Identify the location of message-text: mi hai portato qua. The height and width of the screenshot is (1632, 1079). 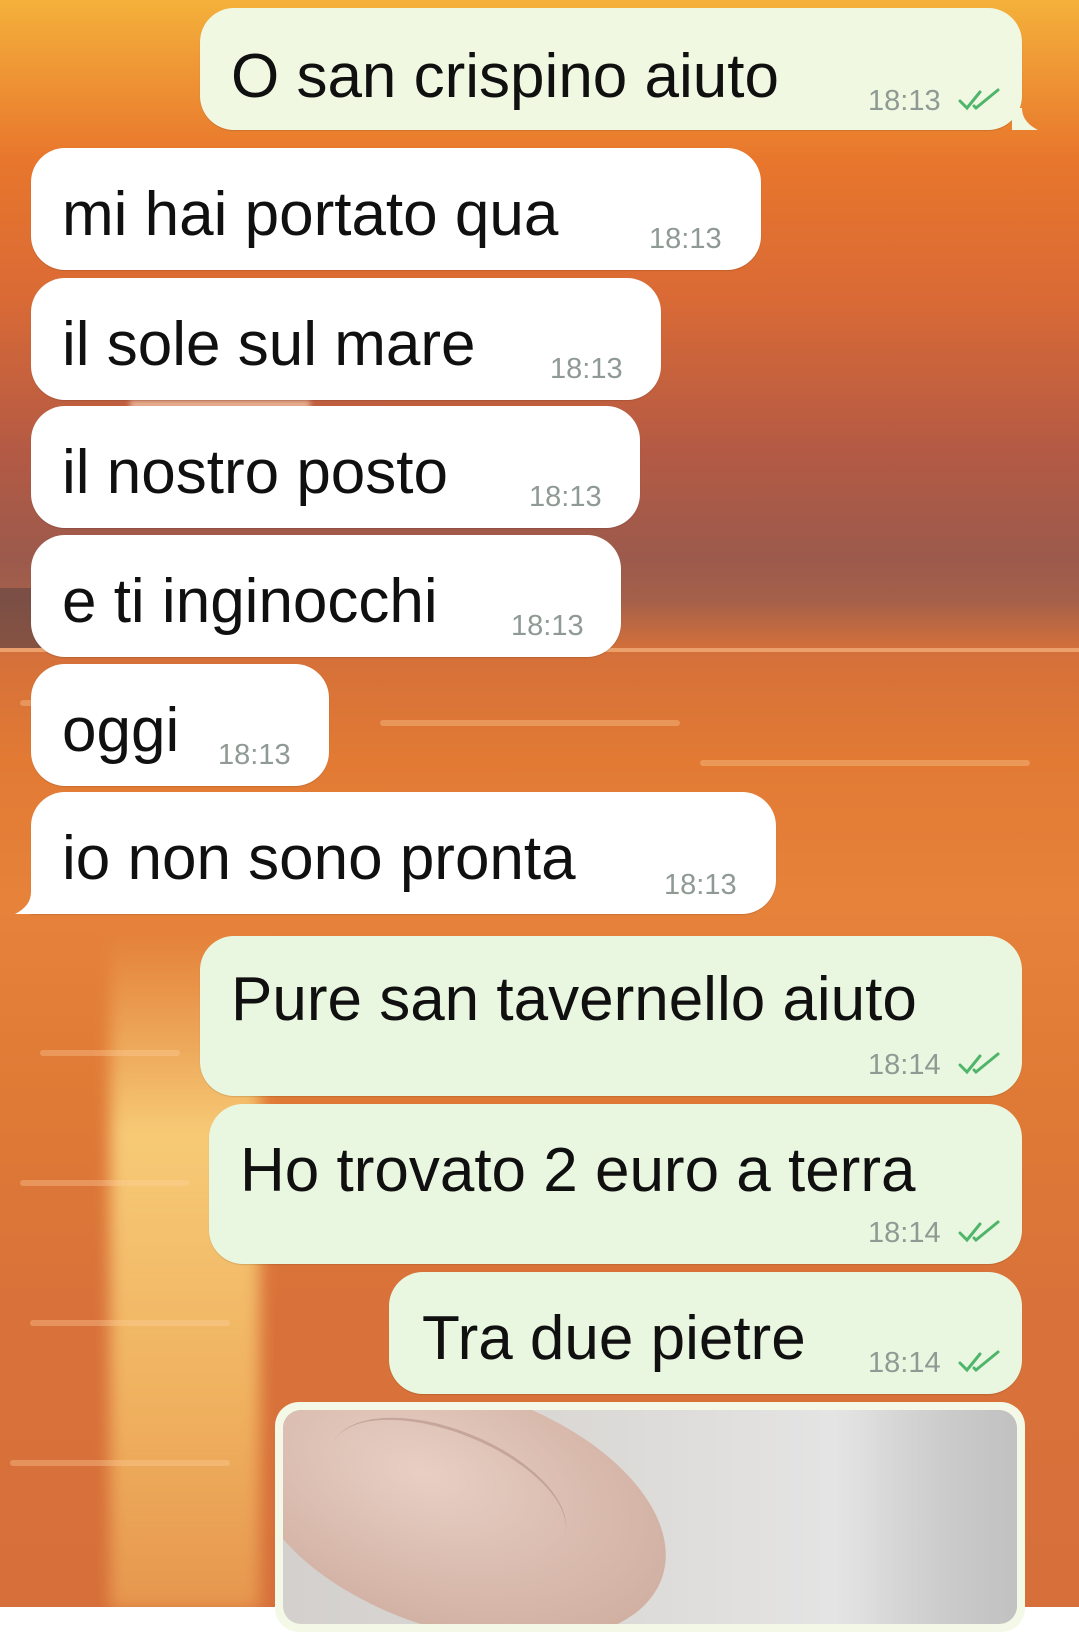
(310, 214).